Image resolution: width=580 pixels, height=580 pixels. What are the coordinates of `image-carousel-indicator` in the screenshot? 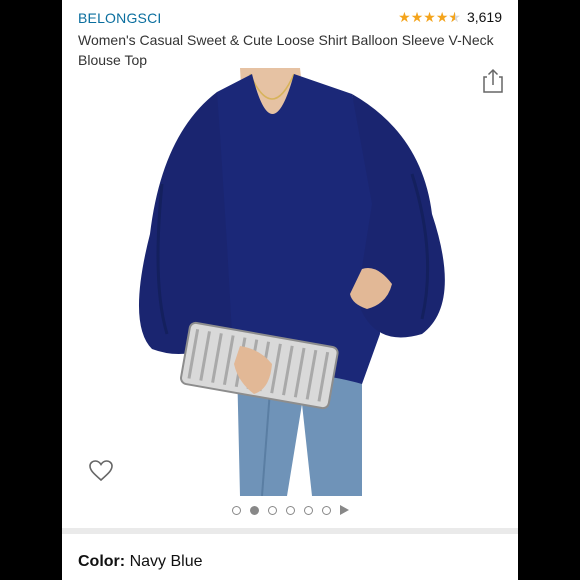 It's located at (290, 510).